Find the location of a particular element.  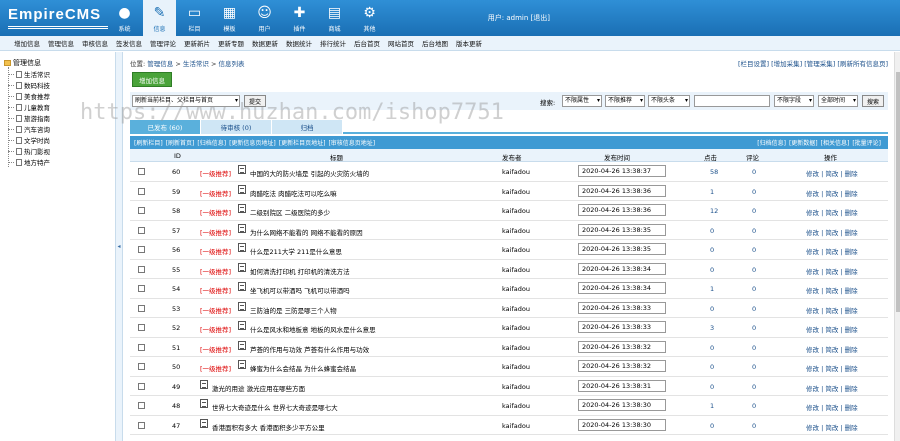

tree-item: 生活常识 is located at coordinates (29, 74).